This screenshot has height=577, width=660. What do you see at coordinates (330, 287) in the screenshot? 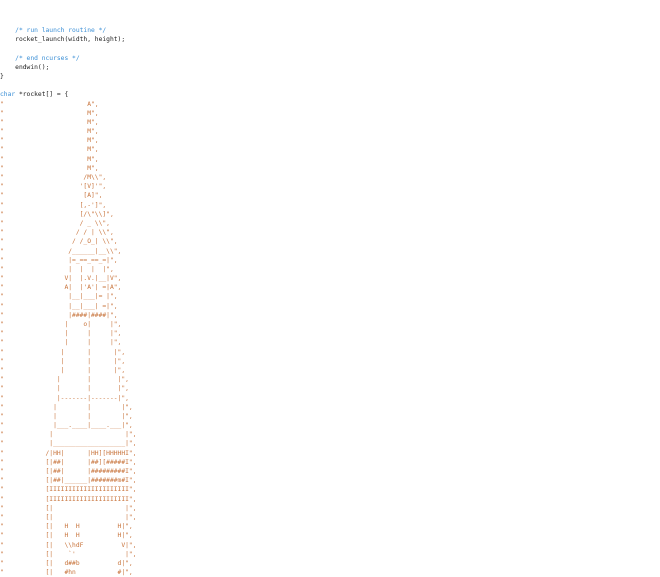
I see `code-line: " A| |'A'| =|A",` at bounding box center [330, 287].